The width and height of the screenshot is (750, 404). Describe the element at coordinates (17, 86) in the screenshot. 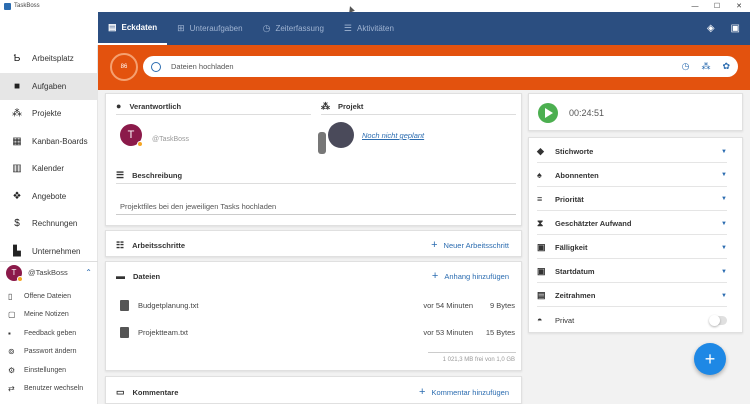

I see `box-icon: ■` at that location.